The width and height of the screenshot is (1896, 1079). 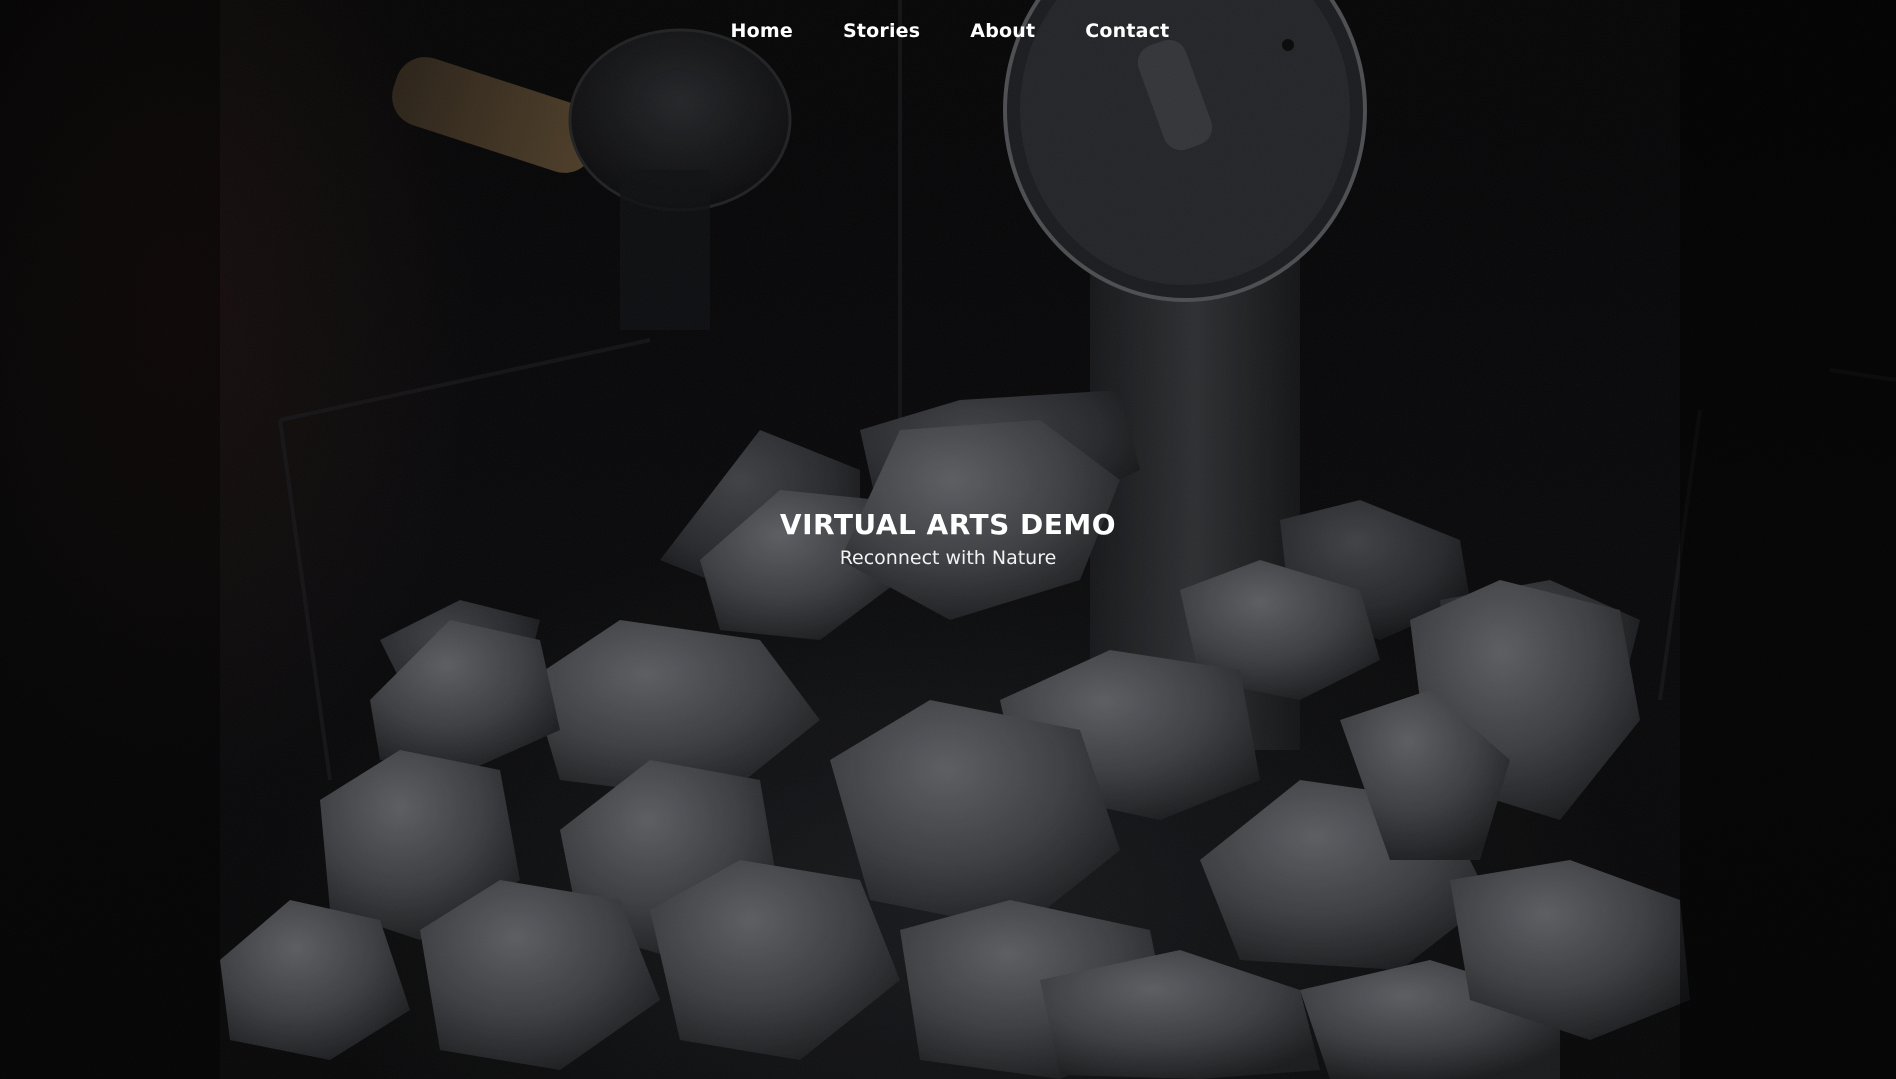 What do you see at coordinates (948, 524) in the screenshot?
I see `hero-title: VIRTUAL ARTS DEMO` at bounding box center [948, 524].